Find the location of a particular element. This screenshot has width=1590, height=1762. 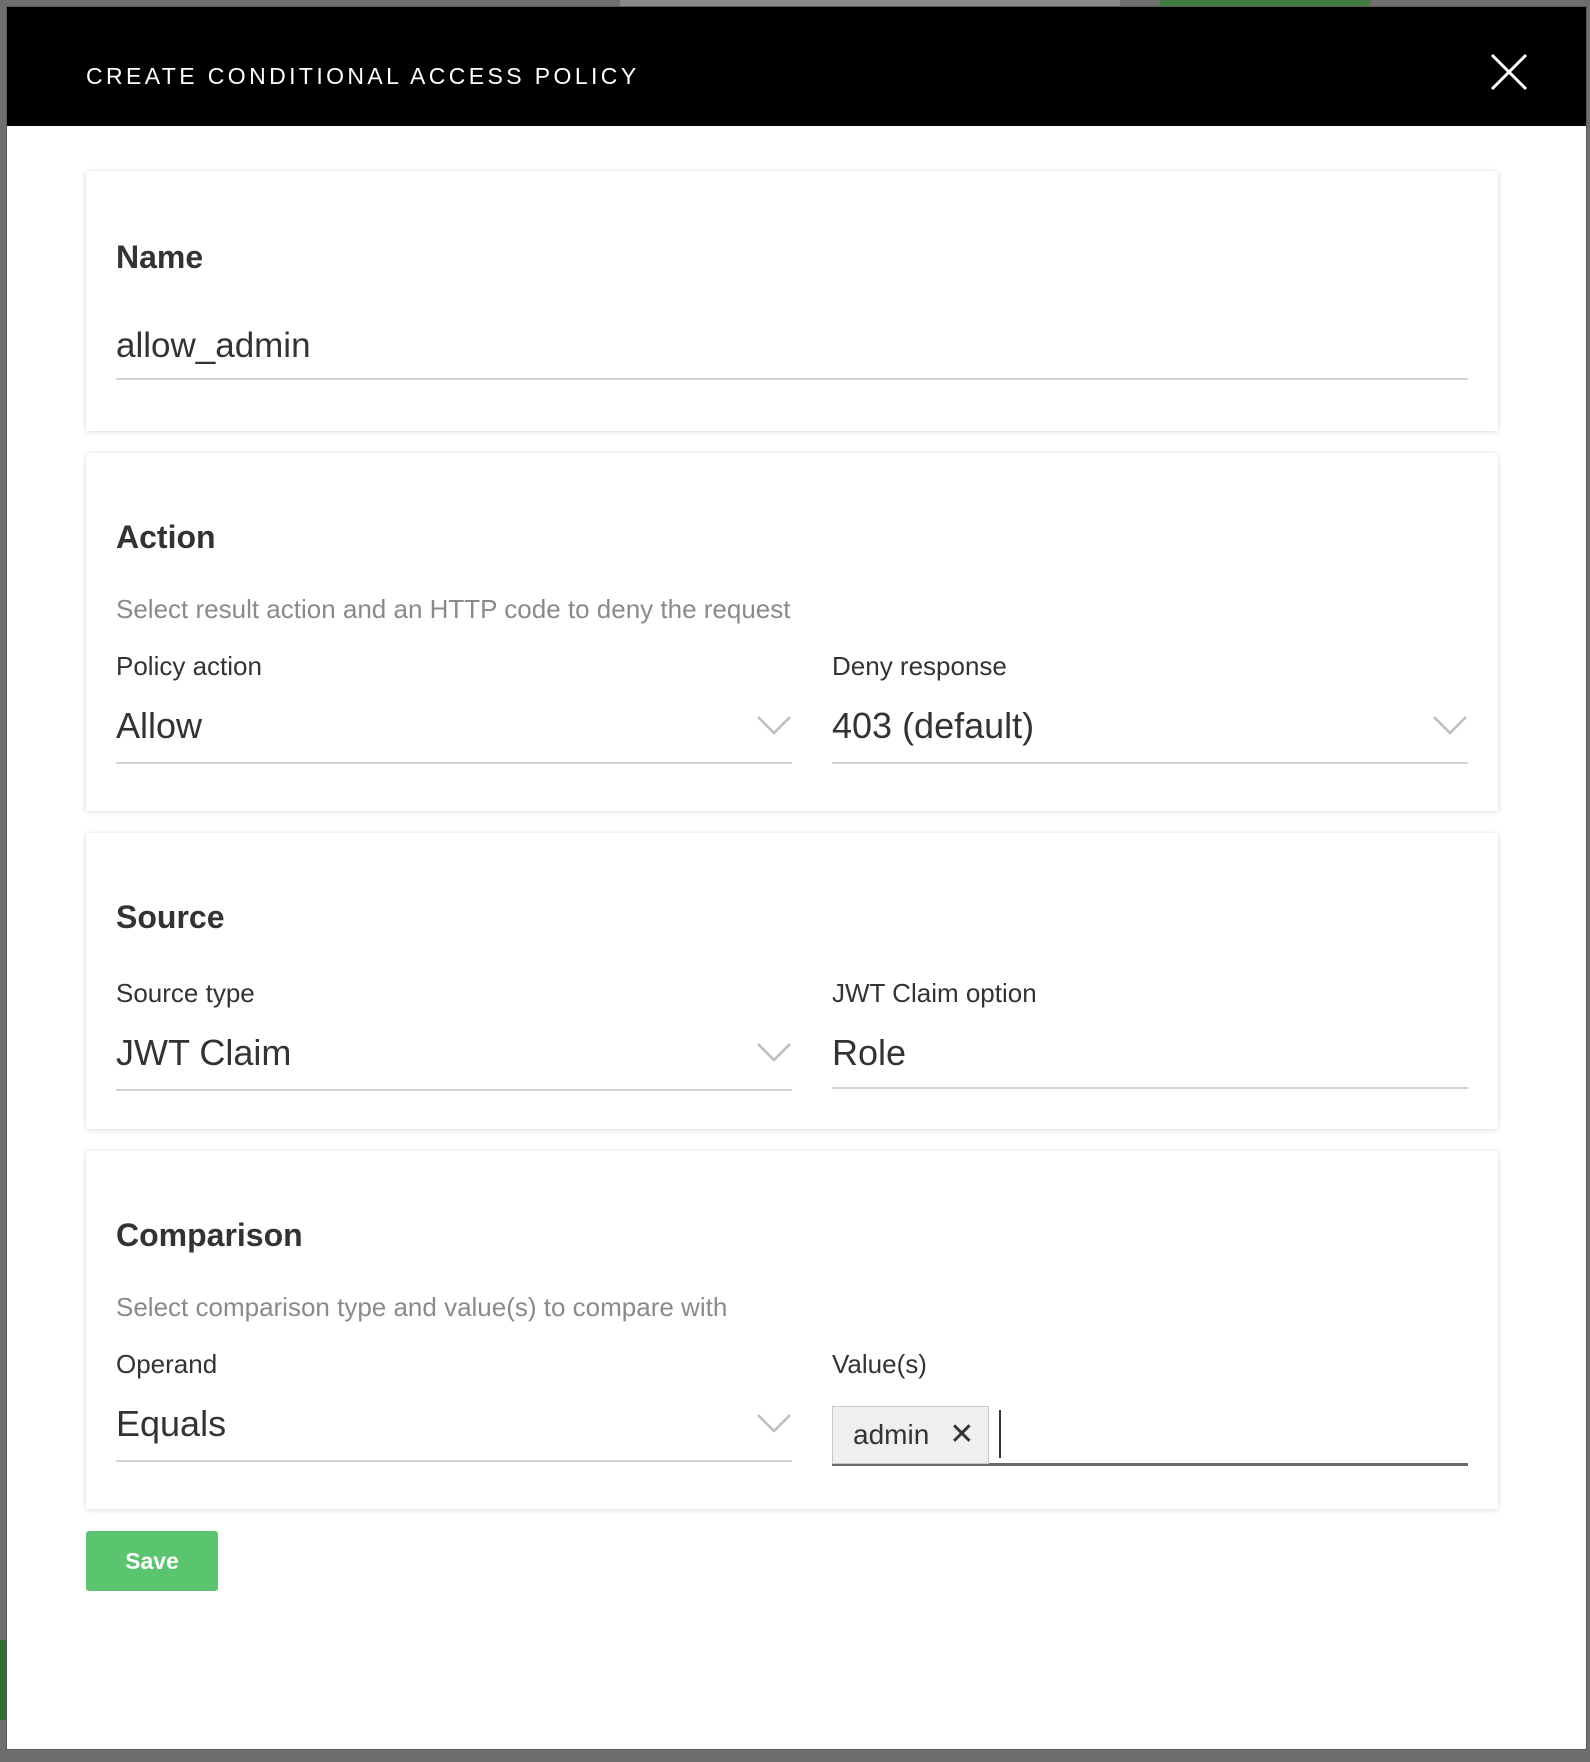

jwt-claim-option-label: JWT Claim option is located at coordinates (934, 993).